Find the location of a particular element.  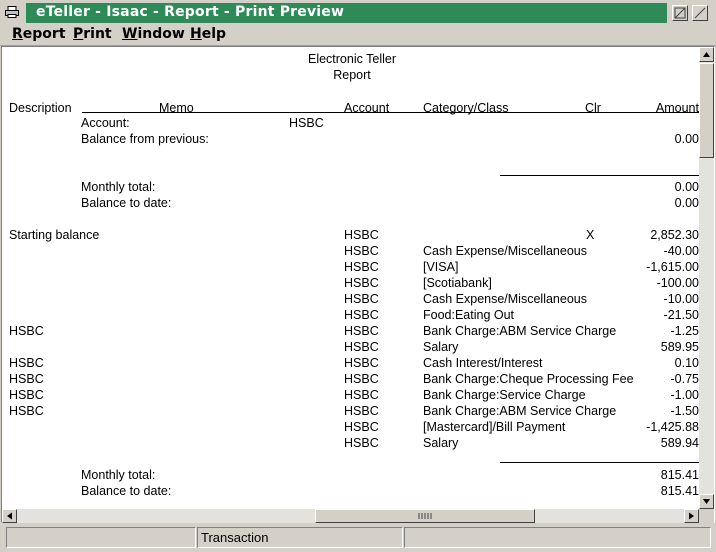

vertical-scrollbar is located at coordinates (706, 278).